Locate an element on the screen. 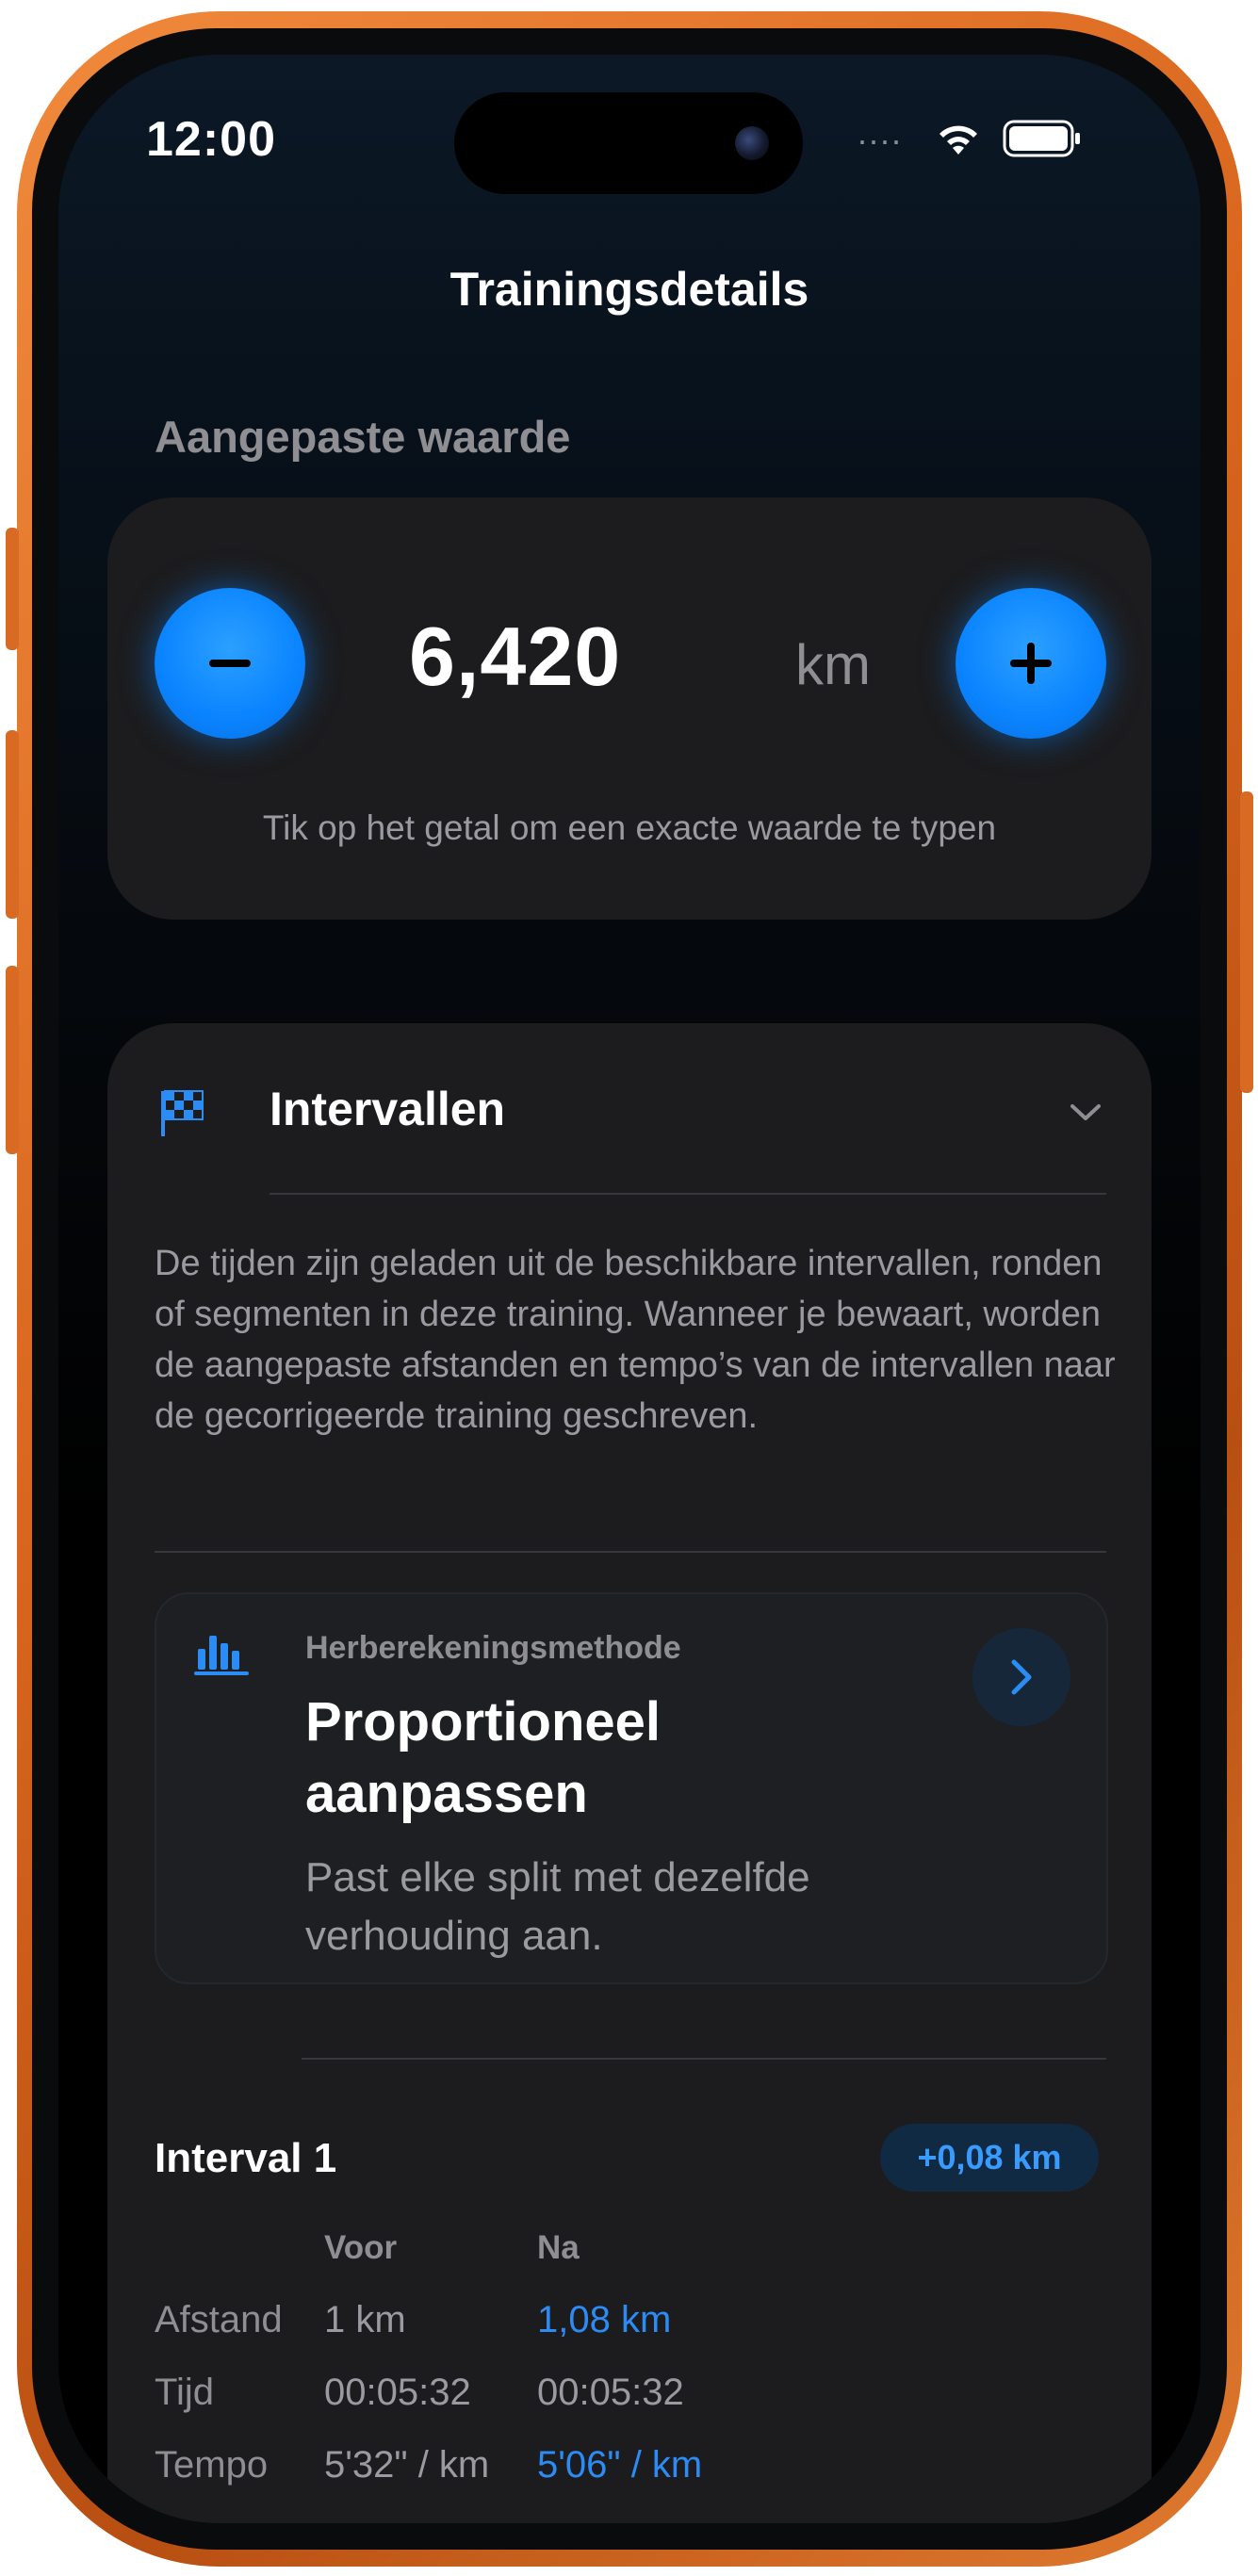 This screenshot has width=1258, height=2576. pace-after: 5'06" / km is located at coordinates (620, 2465).